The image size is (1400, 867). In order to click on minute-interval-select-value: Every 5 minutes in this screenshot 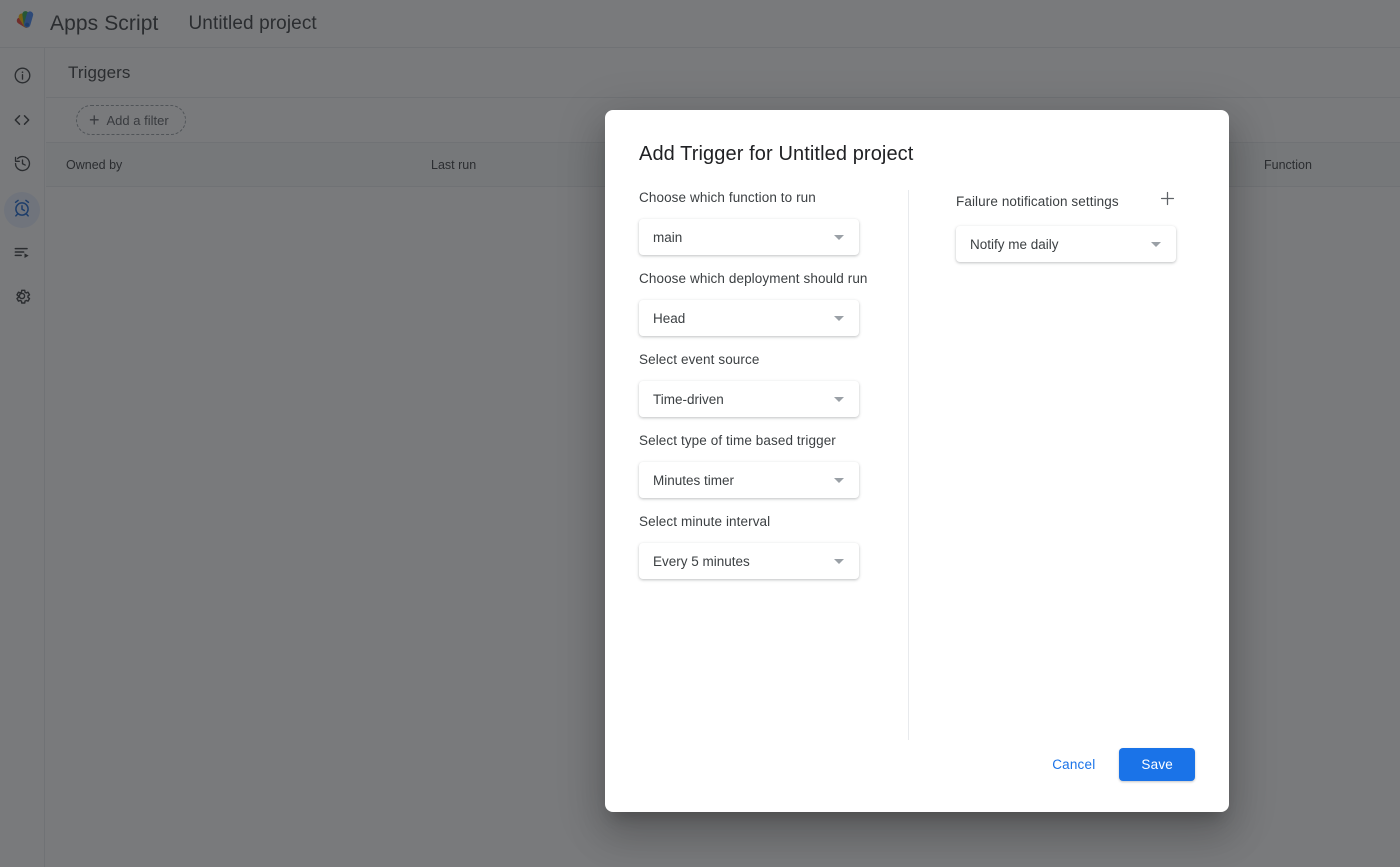, I will do `click(701, 561)`.